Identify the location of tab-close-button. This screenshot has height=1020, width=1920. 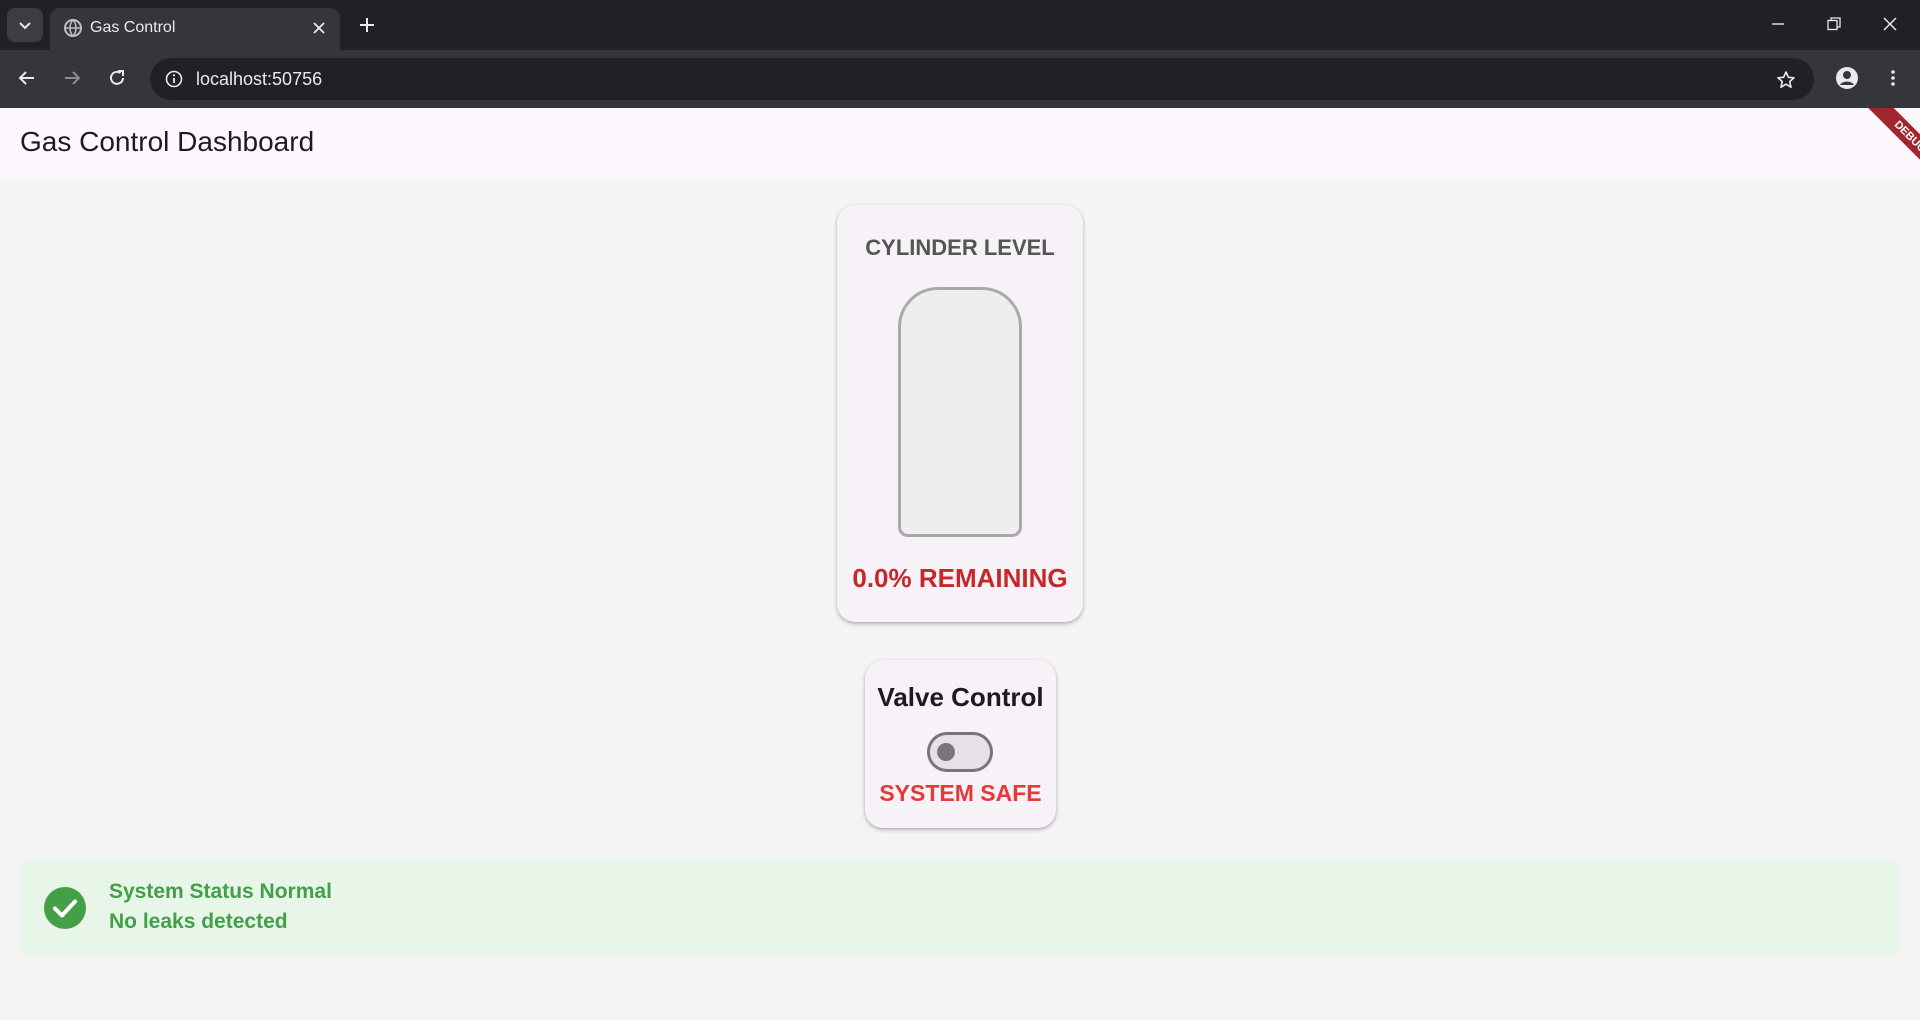
(319, 28).